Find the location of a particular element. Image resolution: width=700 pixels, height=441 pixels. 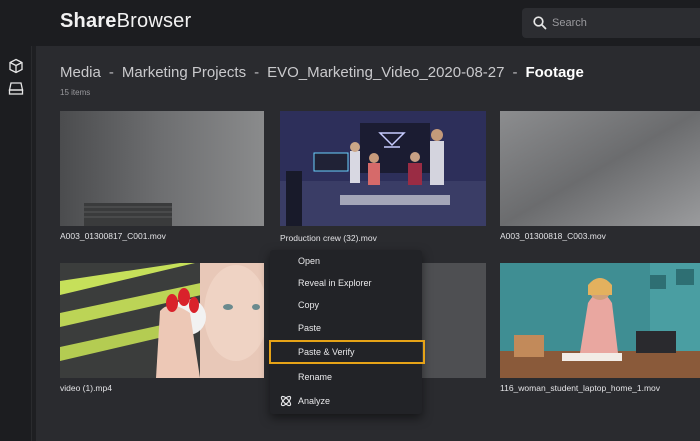

cube-icon is located at coordinates (16, 66).